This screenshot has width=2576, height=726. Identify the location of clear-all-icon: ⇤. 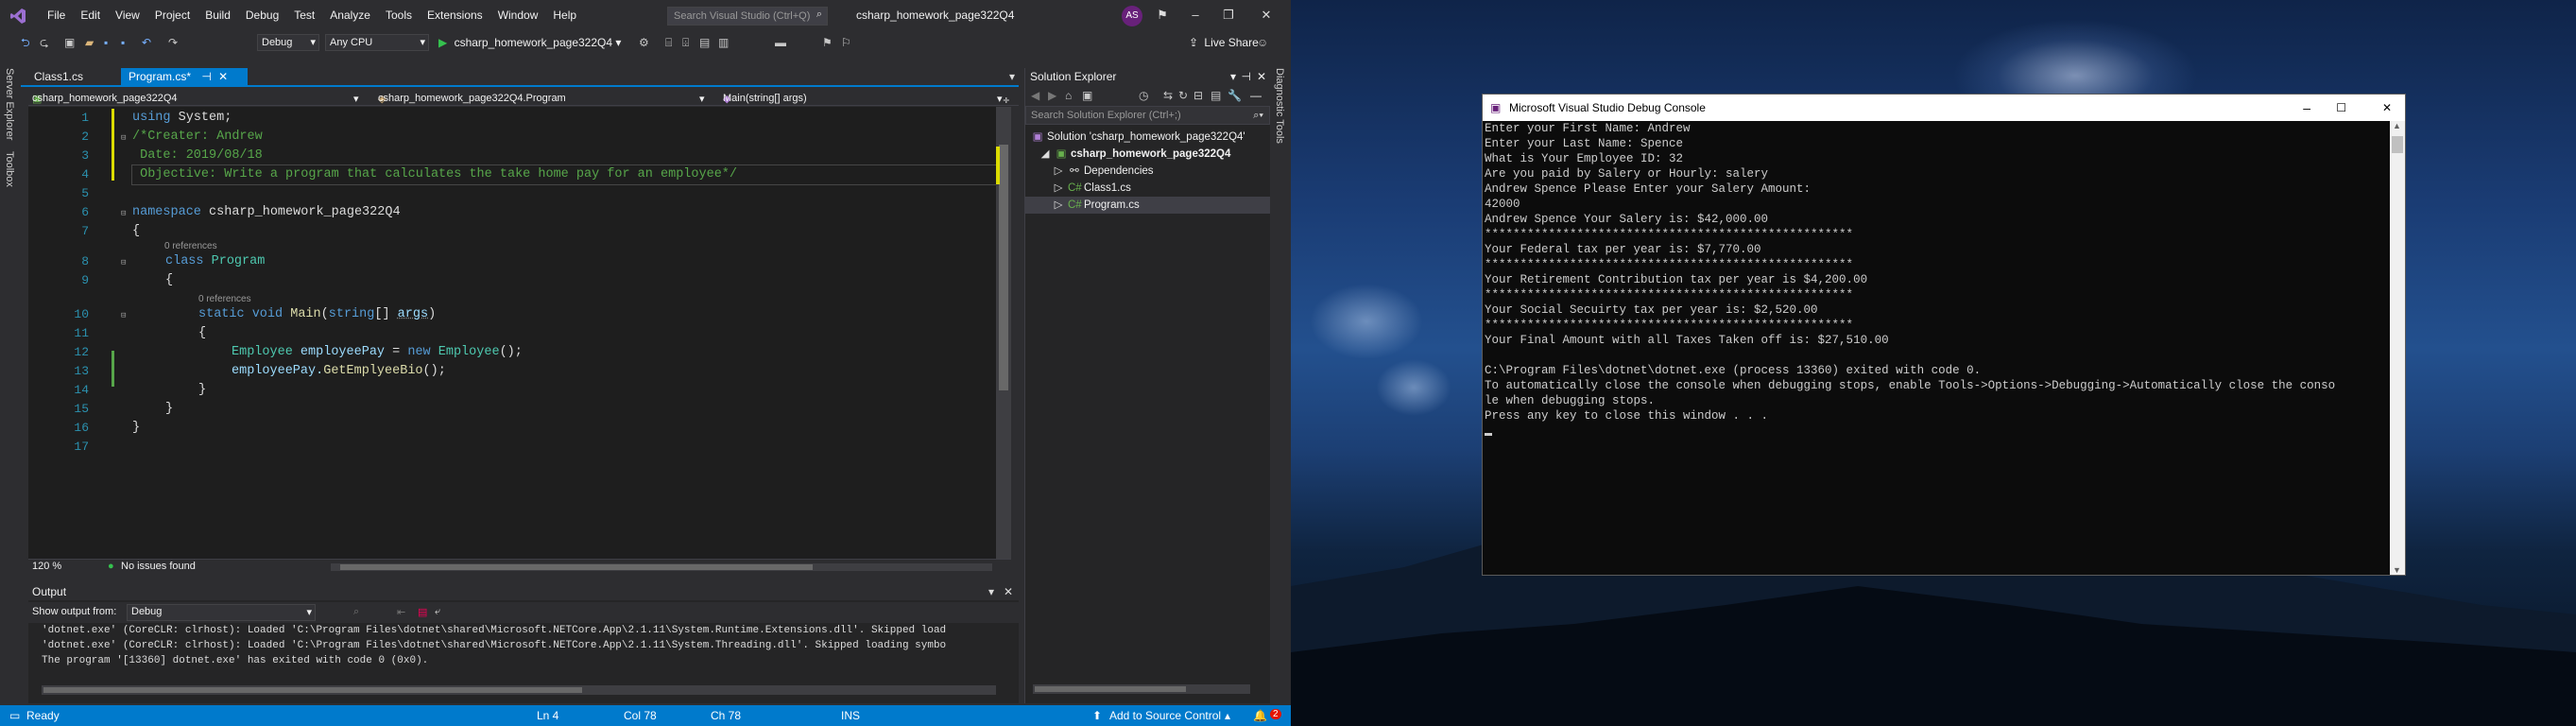
(401, 612).